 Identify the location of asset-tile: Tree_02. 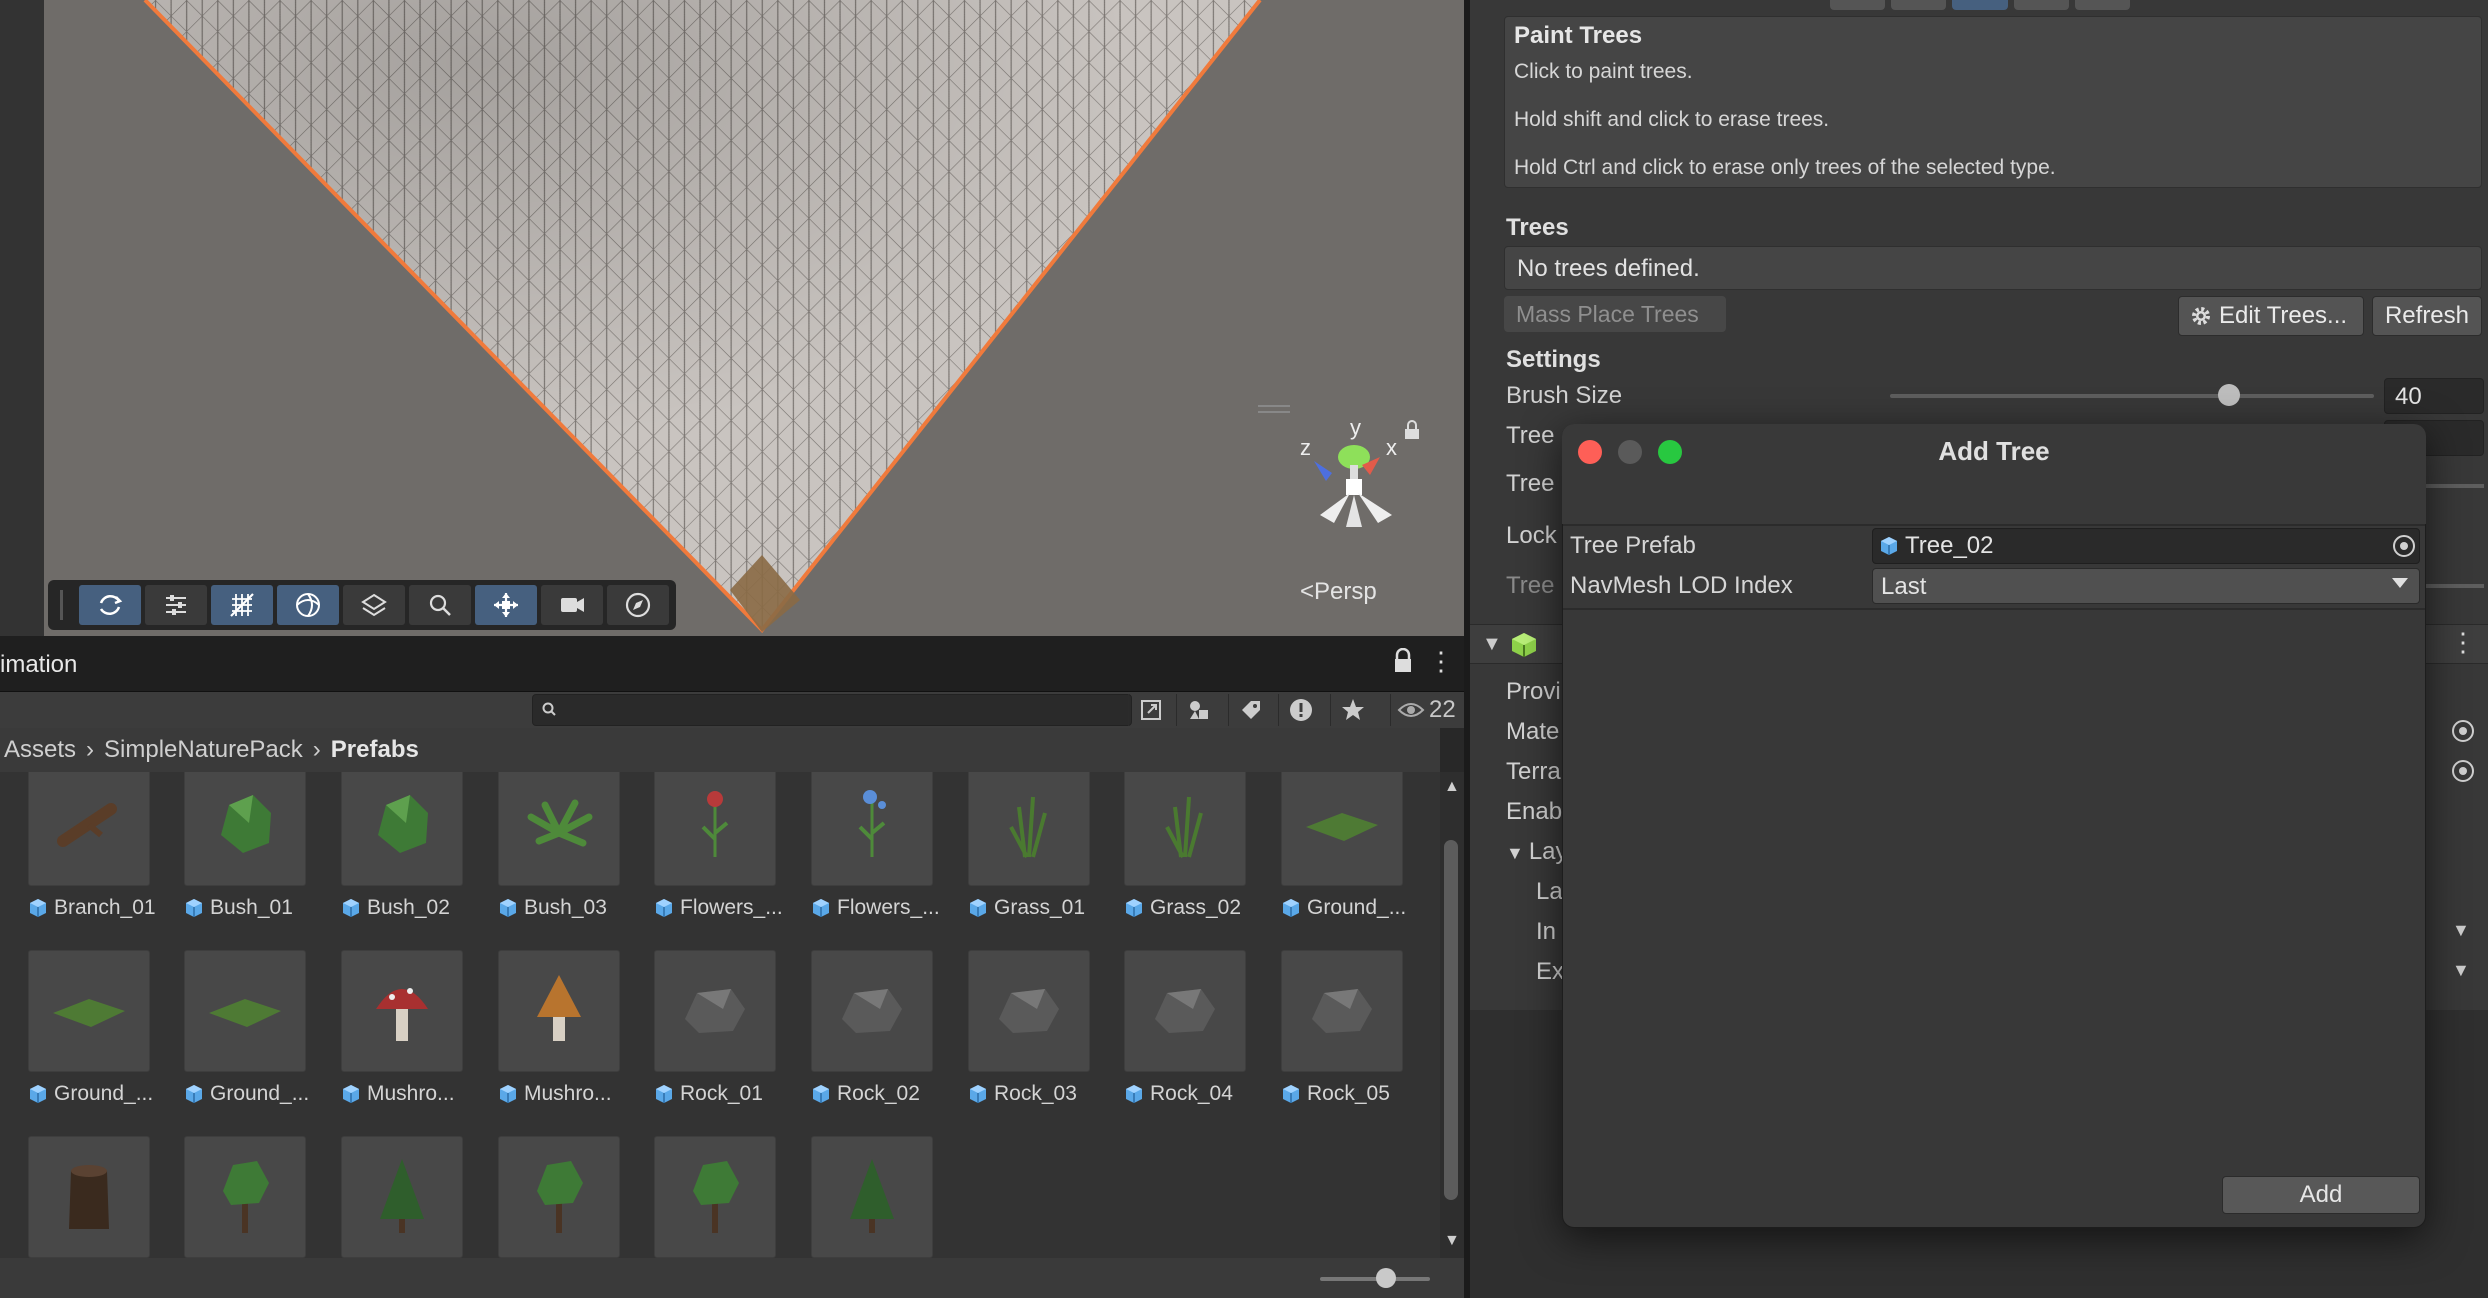
(387, 1197).